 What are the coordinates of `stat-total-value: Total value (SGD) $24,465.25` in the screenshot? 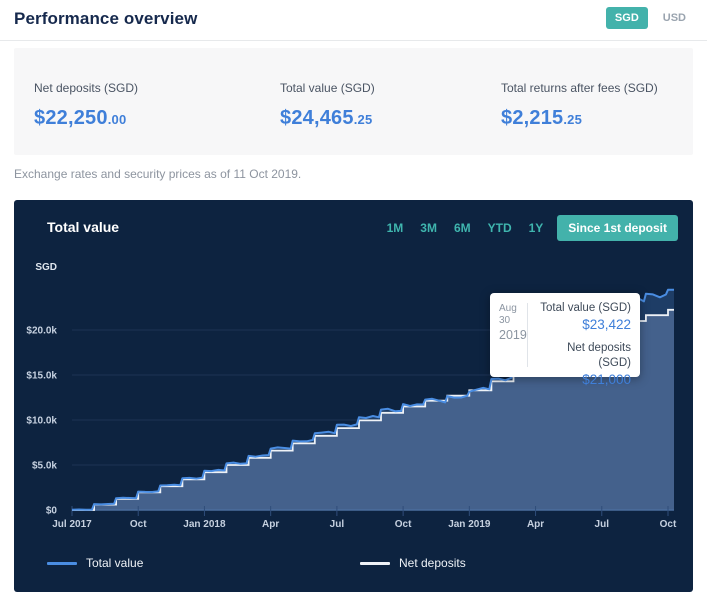 It's located at (327, 105).